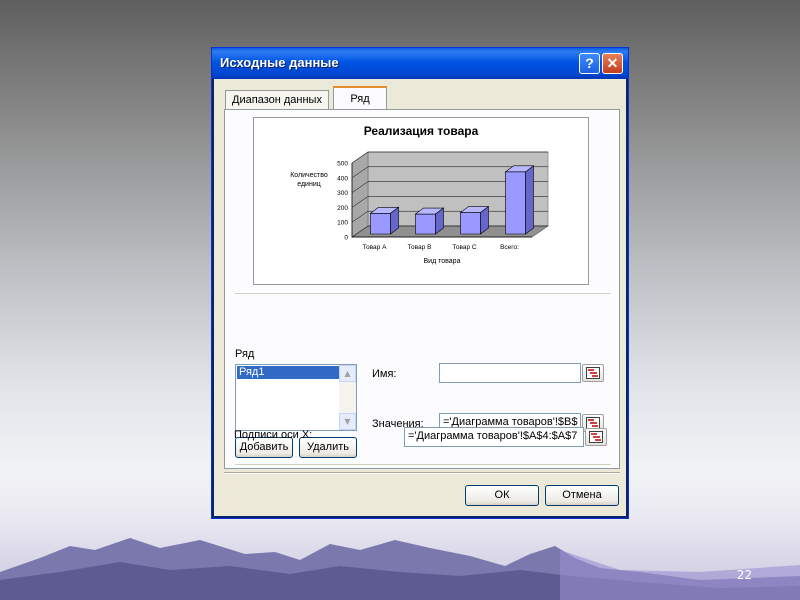  What do you see at coordinates (342, 164) in the screenshot?
I see `y-tick-label: 500` at bounding box center [342, 164].